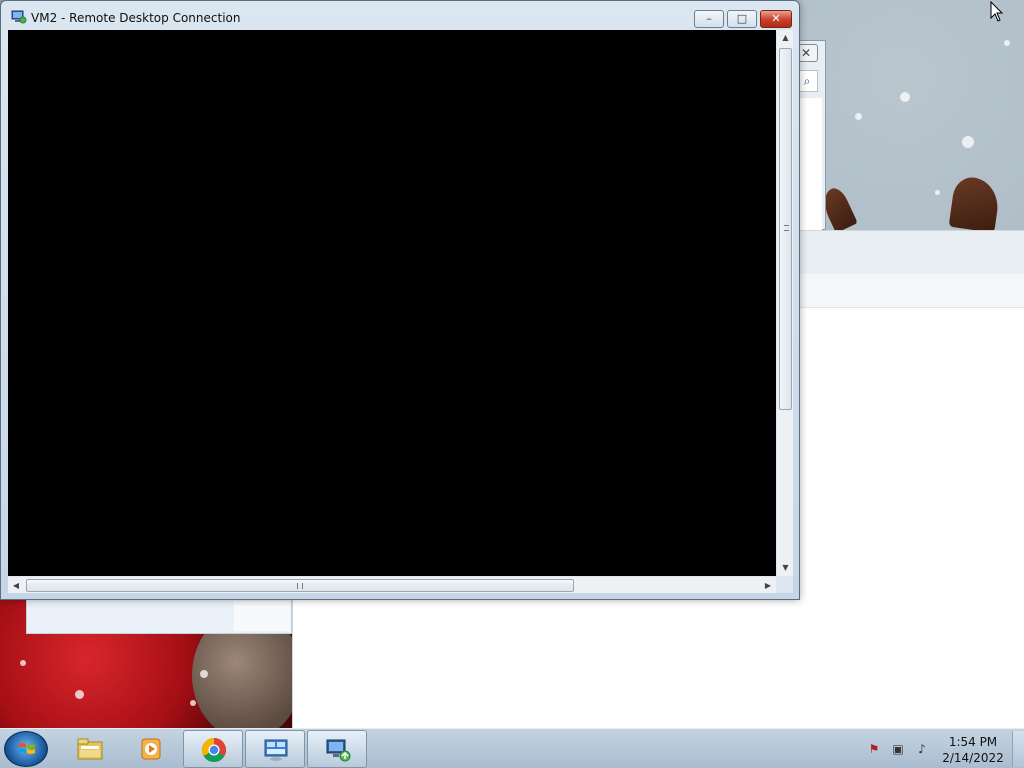 The image size is (1024, 768). I want to click on scroll-up-arrow-icon: ▲, so click(785, 38).